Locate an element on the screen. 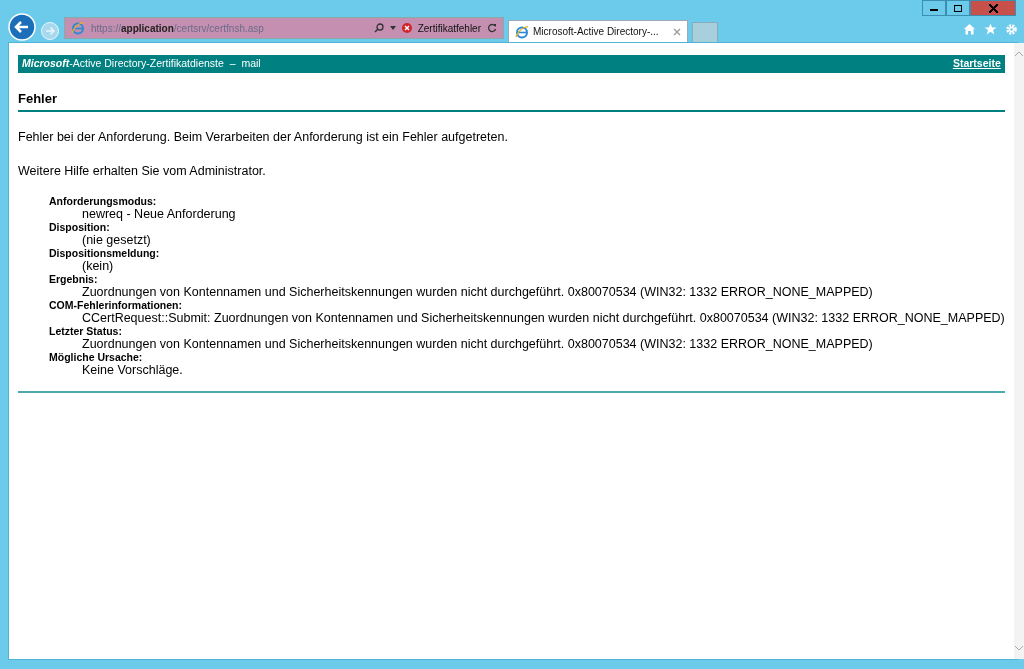 The image size is (1024, 669). section-heading: Fehler is located at coordinates (511, 92).